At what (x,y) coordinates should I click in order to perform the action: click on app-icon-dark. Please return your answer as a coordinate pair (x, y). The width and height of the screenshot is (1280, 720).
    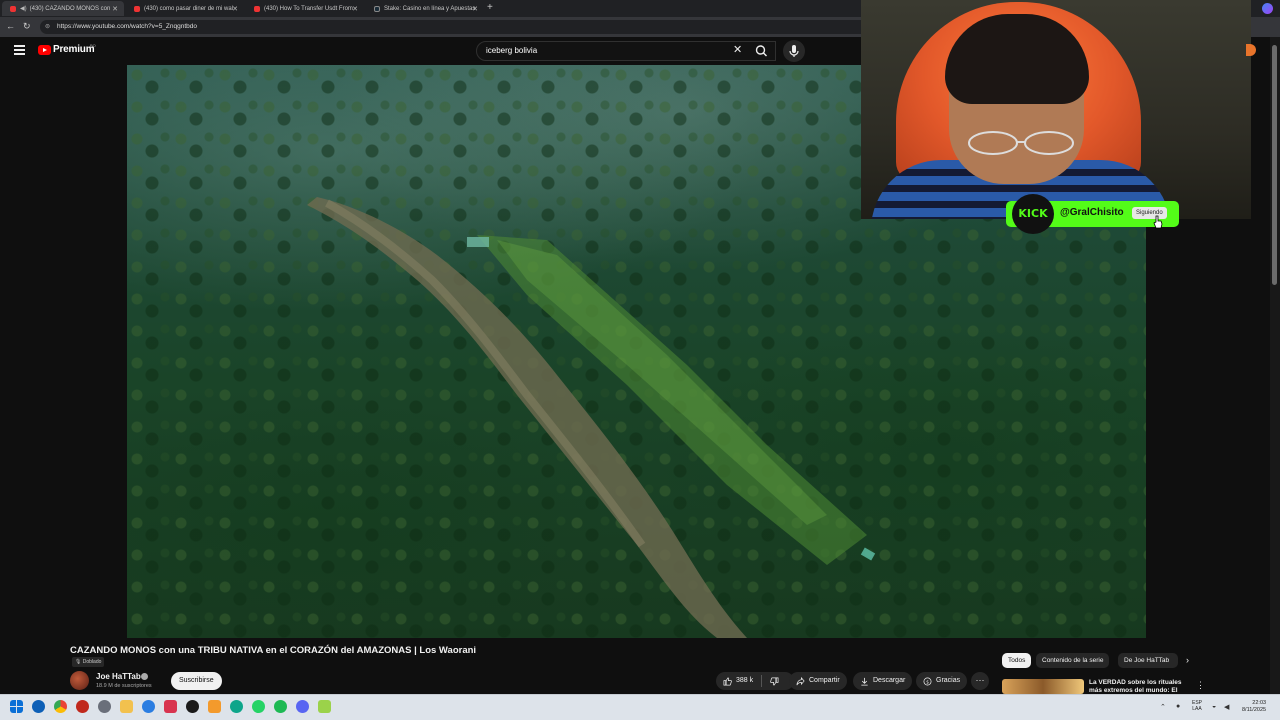
    Looking at the image, I should click on (192, 706).